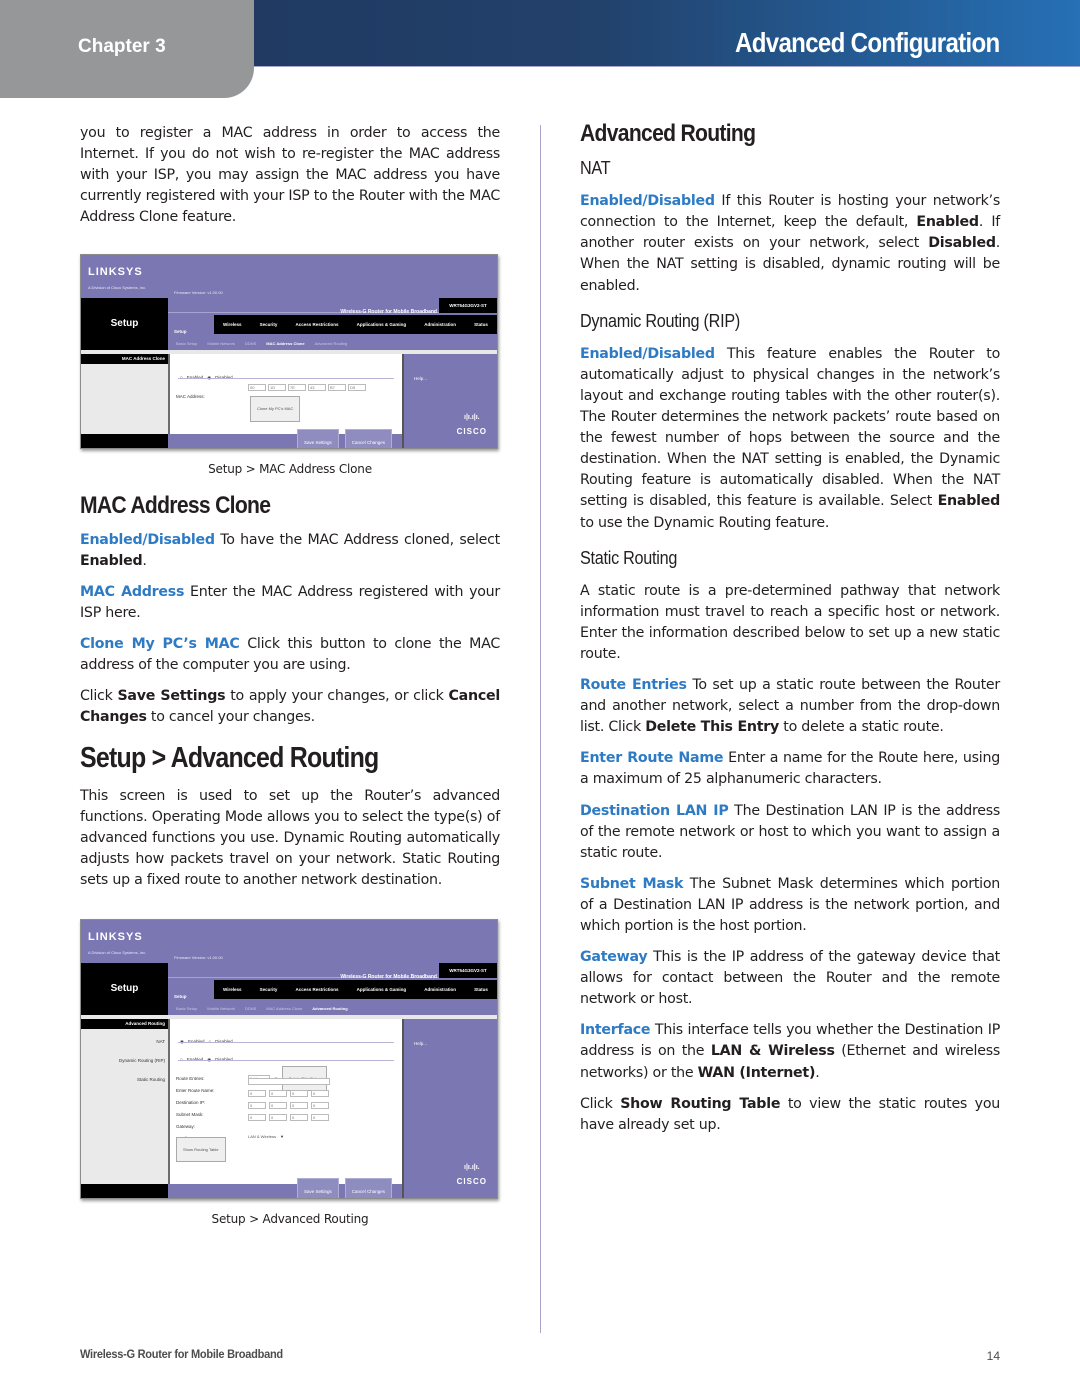 The width and height of the screenshot is (1080, 1397). Describe the element at coordinates (229, 758) in the screenshot. I see `heading-setup-advanced-routing: Setup > Advanced Routing` at that location.